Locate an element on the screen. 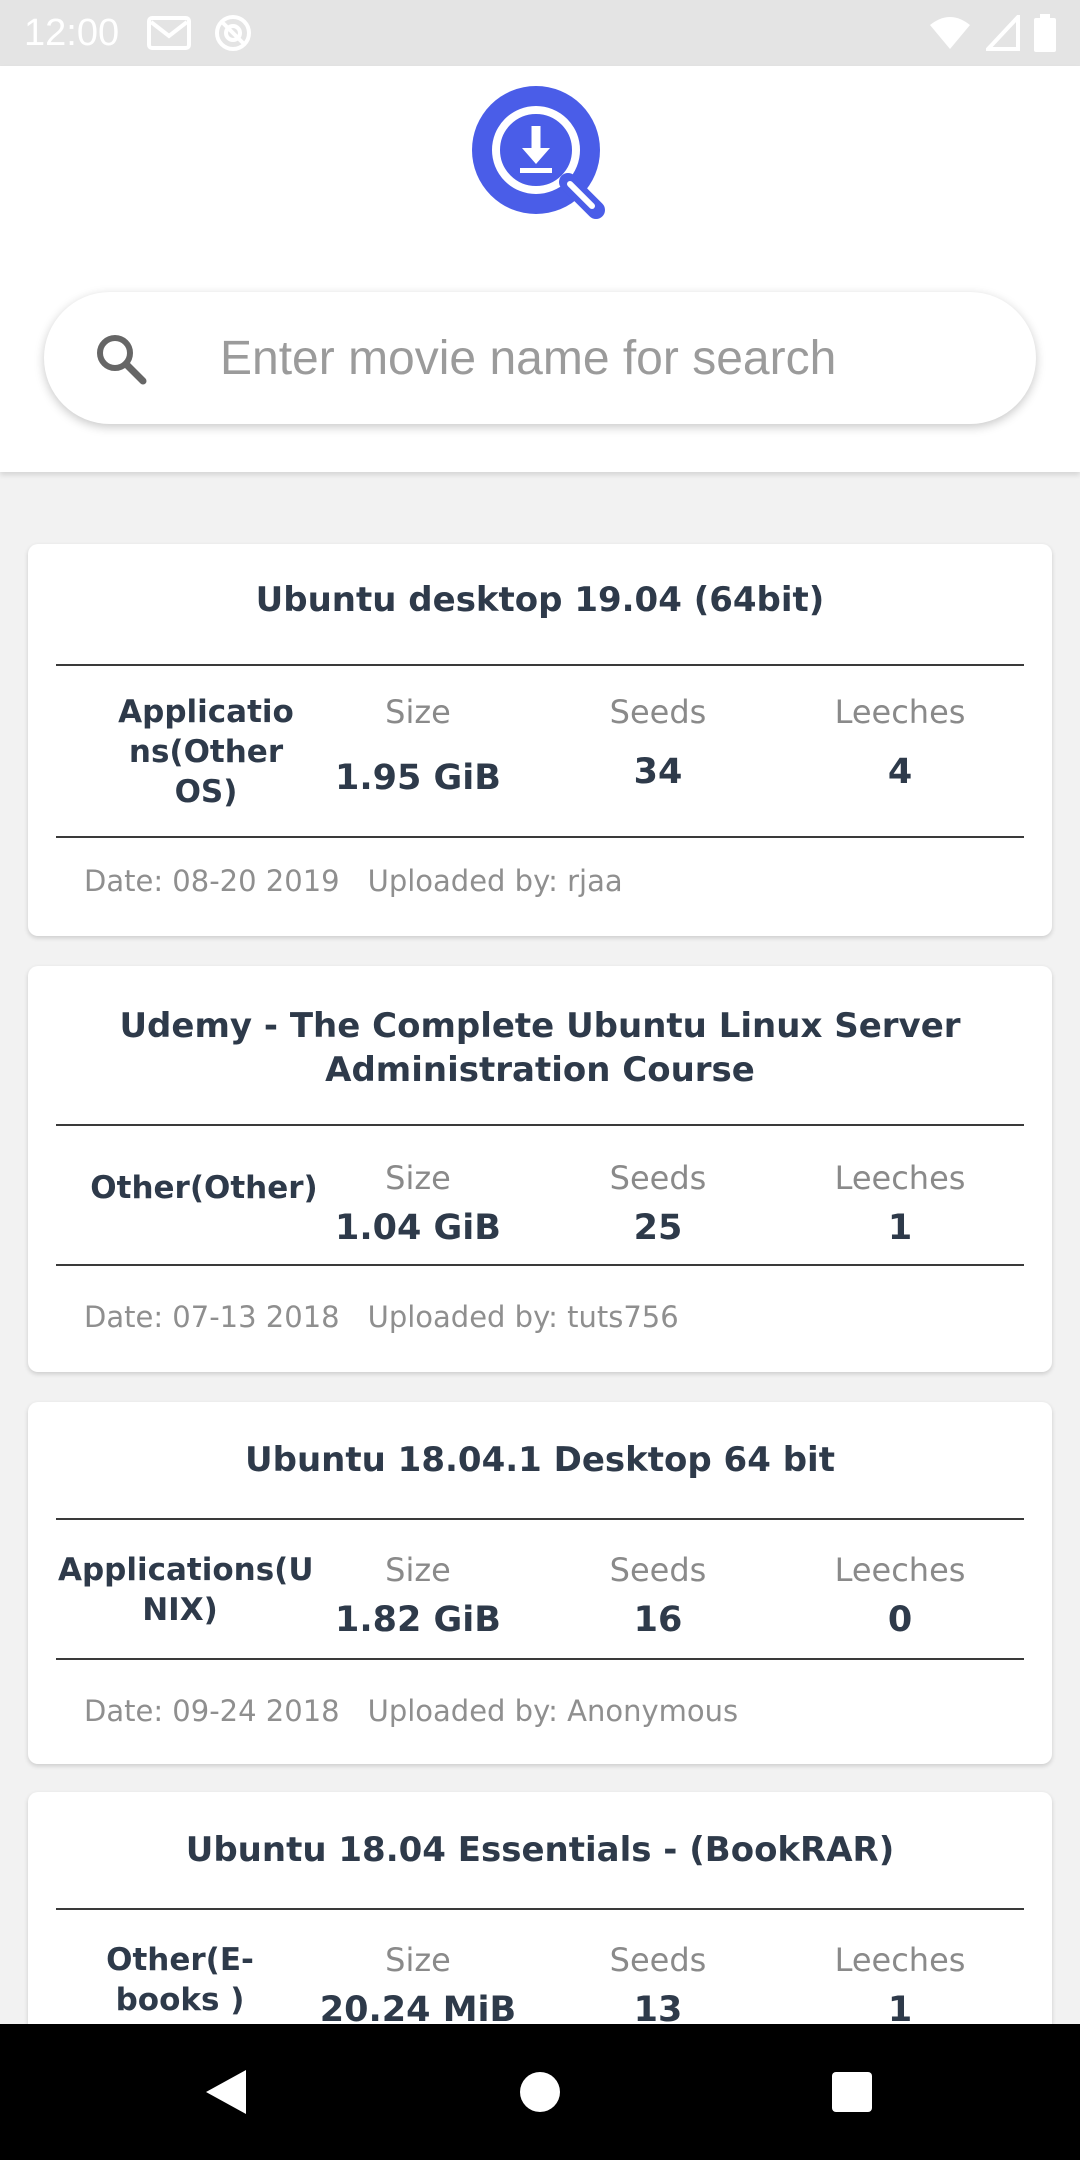 The height and width of the screenshot is (2160, 1080). leeches-value: 4 is located at coordinates (900, 772).